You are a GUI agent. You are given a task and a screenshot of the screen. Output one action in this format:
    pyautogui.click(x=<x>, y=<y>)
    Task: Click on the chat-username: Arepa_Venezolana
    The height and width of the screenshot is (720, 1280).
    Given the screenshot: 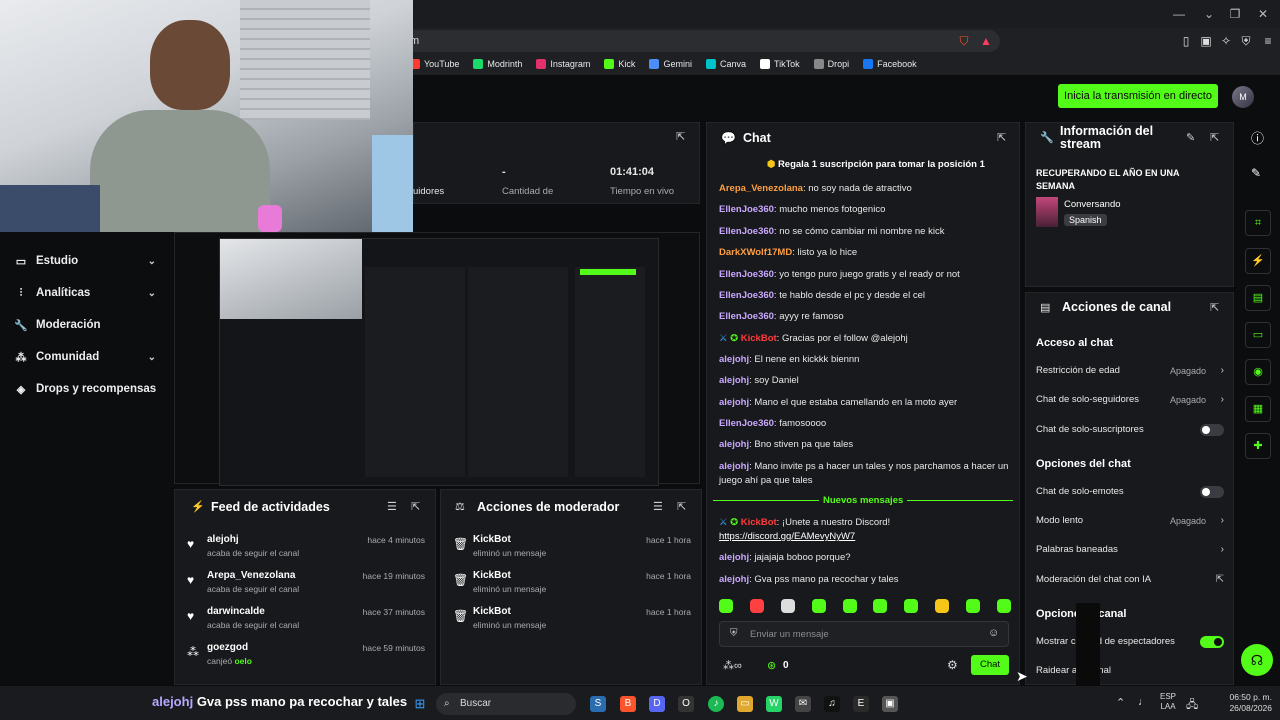 What is the action you would take?
    pyautogui.click(x=761, y=188)
    